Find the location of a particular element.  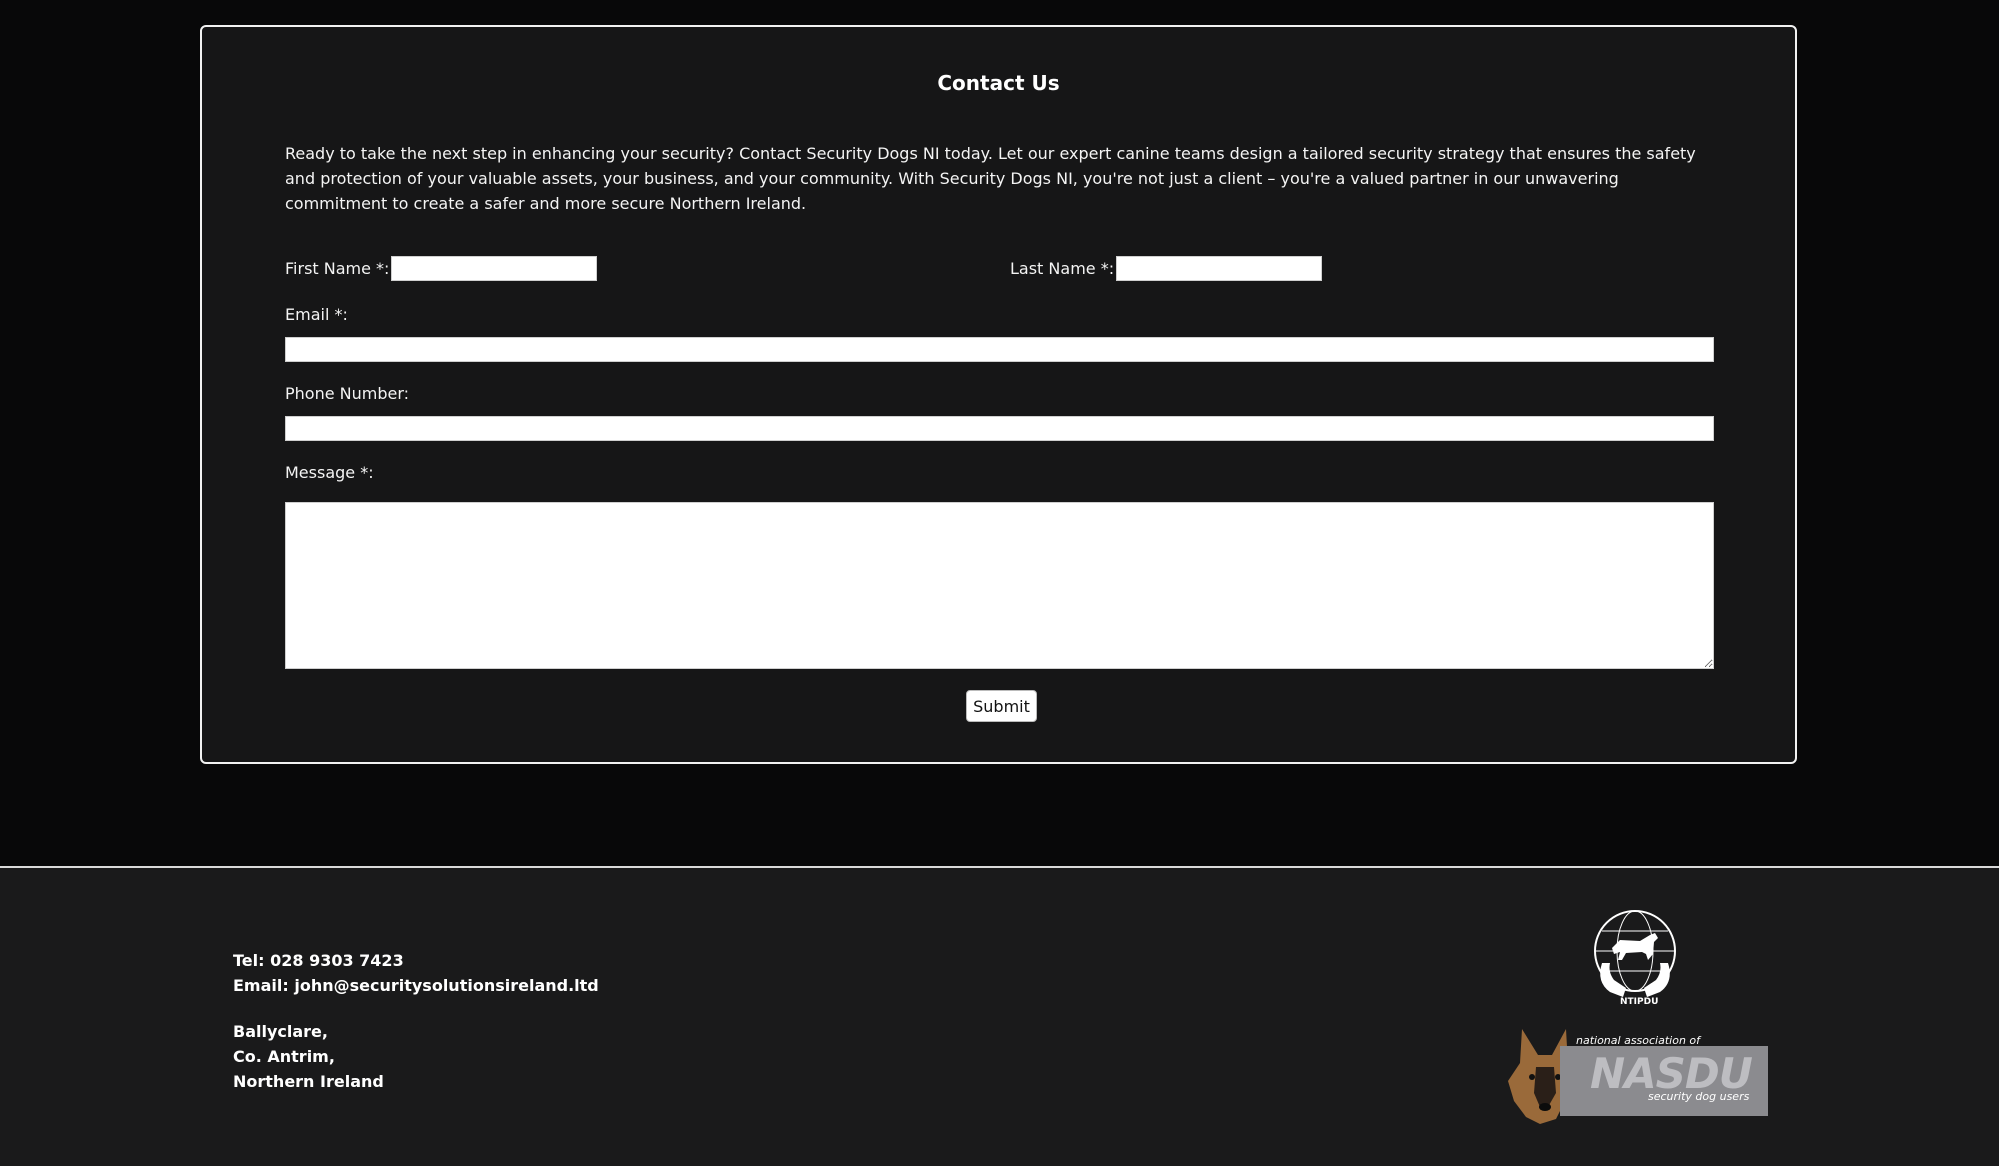

footer-address-line: Northern Ireland is located at coordinates (308, 1081).